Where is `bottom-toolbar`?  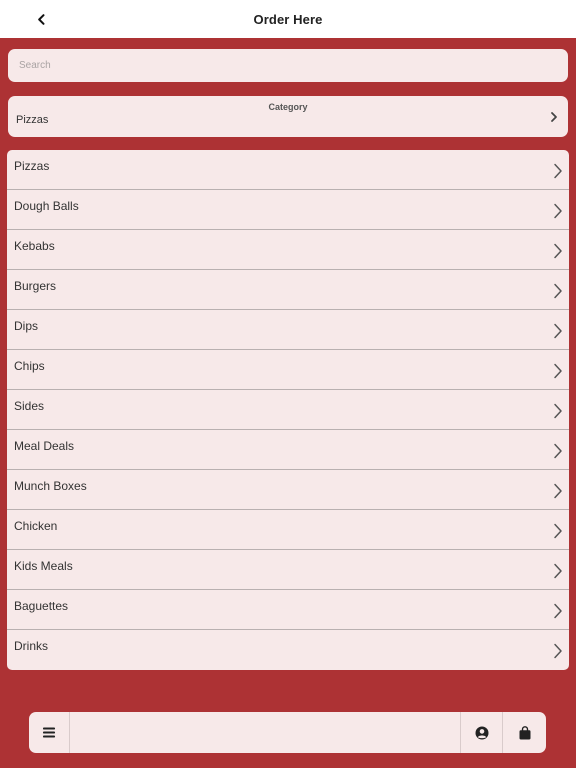 bottom-toolbar is located at coordinates (287, 732).